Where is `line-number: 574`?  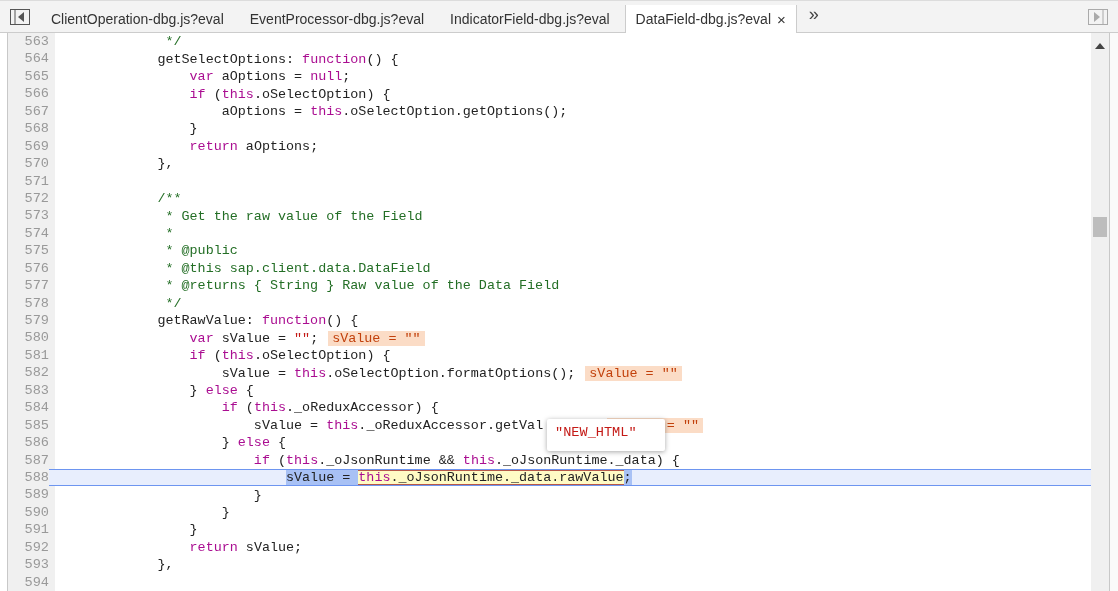
line-number: 574 is located at coordinates (36, 233).